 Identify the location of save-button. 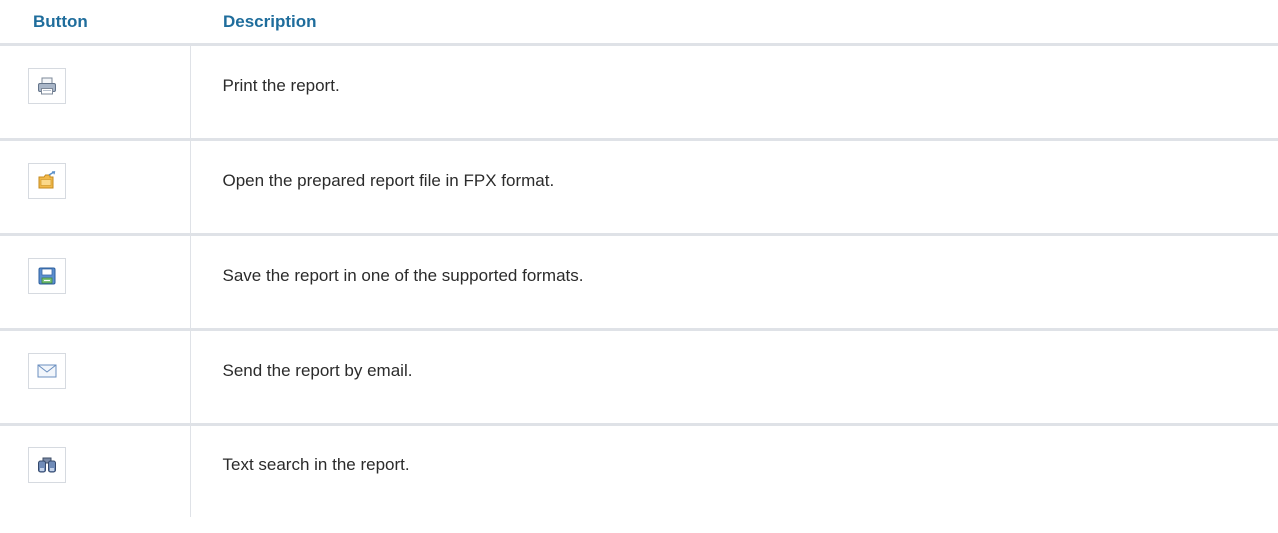
(47, 276).